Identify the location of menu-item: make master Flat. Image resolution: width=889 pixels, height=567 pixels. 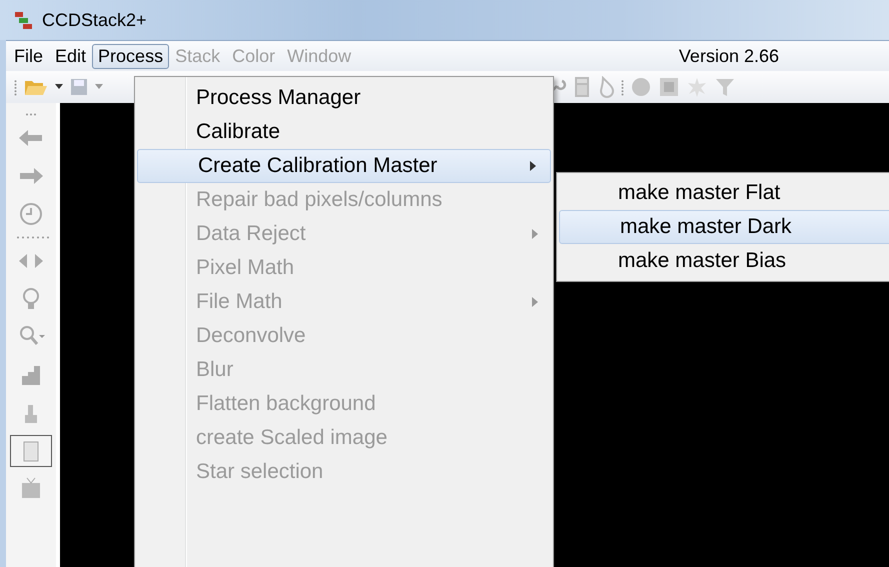
(723, 193).